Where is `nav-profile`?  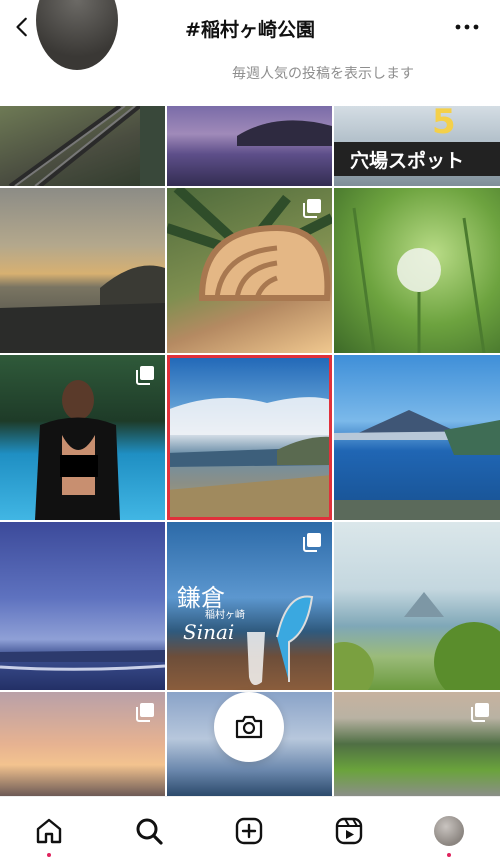
nav-profile is located at coordinates (449, 831).